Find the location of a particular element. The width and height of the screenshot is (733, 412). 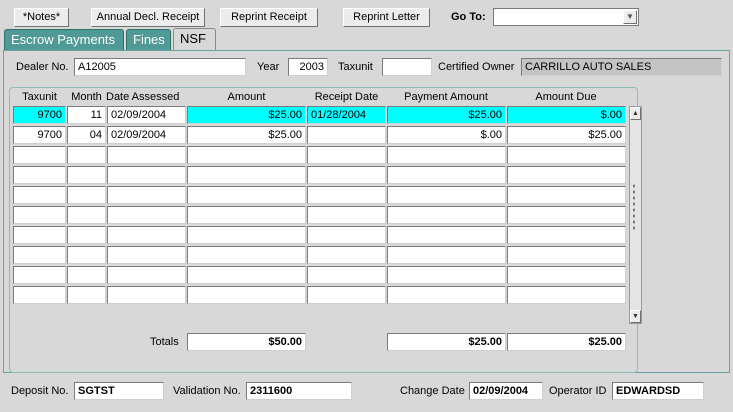

deposit-no-field: SGTST is located at coordinates (119, 391).